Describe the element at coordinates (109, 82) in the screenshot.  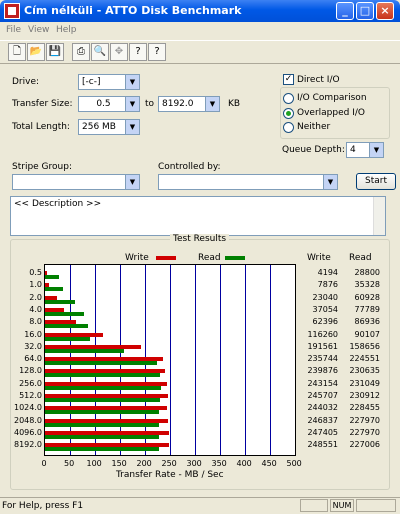
I see `drive-select: [-c-] ▼` at that location.